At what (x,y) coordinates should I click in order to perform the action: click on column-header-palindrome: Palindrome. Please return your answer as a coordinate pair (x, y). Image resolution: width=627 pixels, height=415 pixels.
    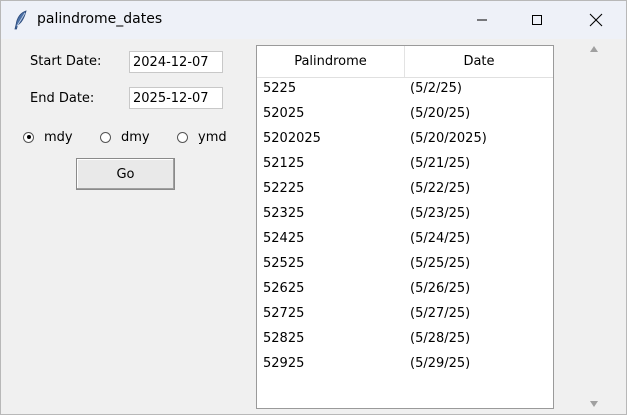
    Looking at the image, I should click on (330, 61).